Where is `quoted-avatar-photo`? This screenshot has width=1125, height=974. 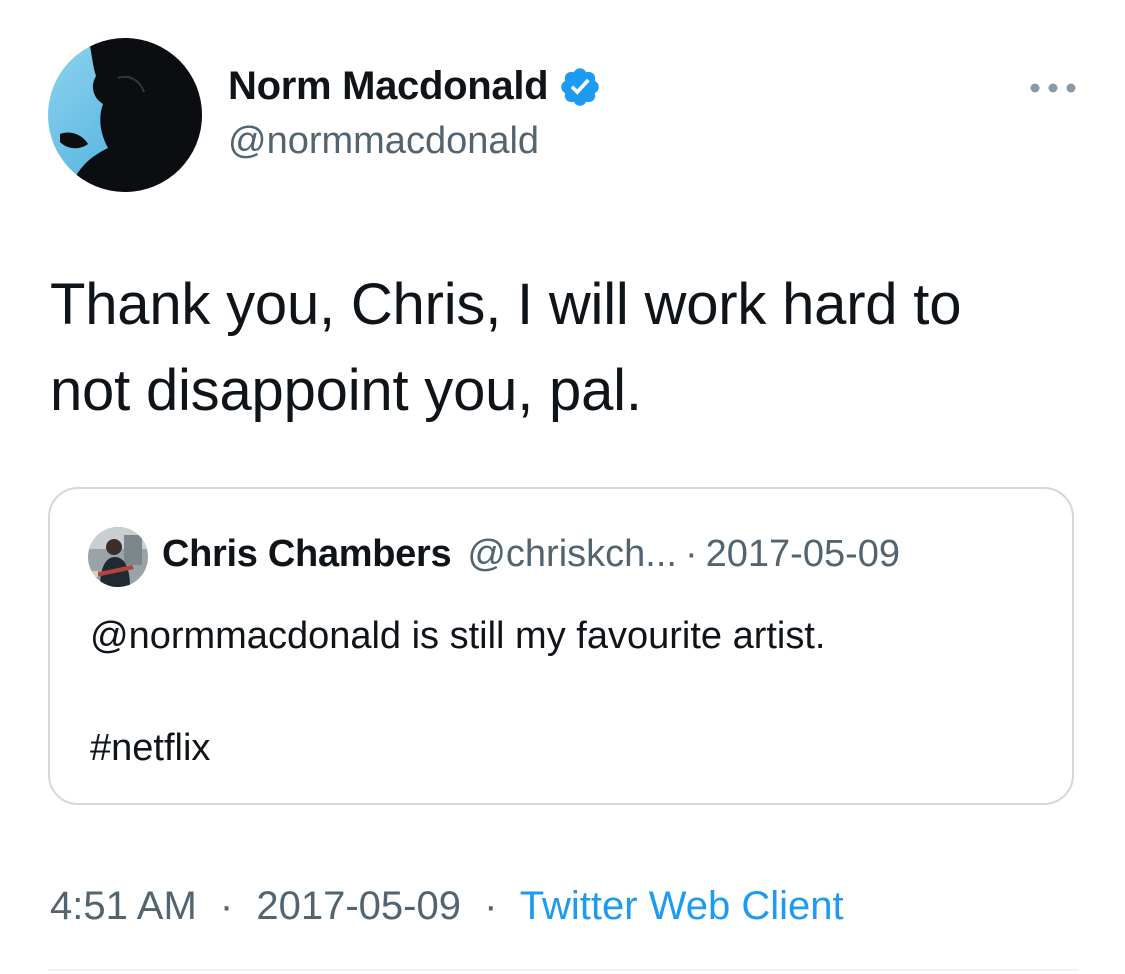
quoted-avatar-photo is located at coordinates (118, 557).